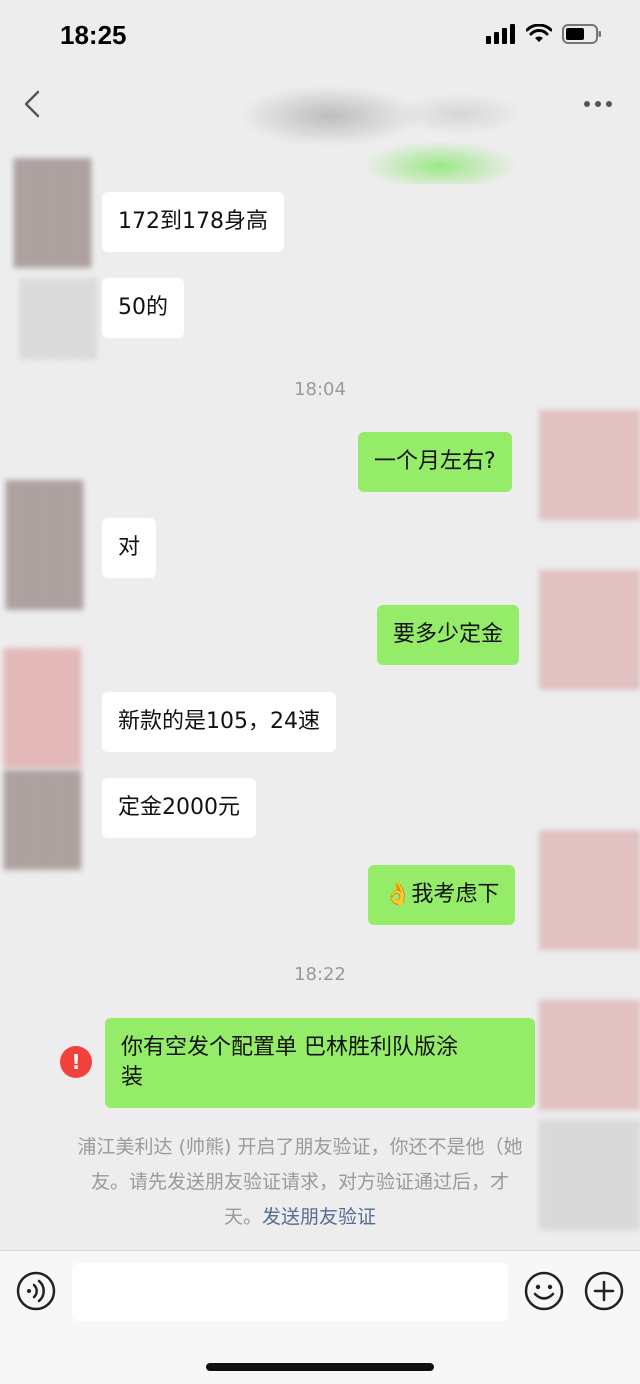 The image size is (640, 1384). I want to click on outgoing-message-failed: 你有空发个配置单 巴林胜利队版涂 装, so click(320, 1063).